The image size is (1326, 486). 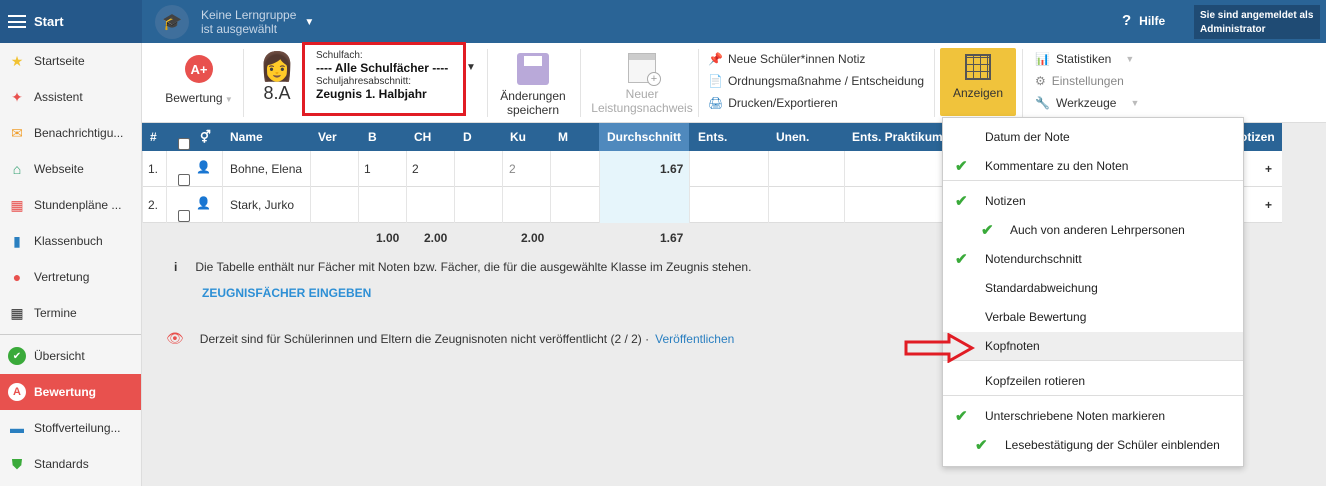 I want to click on help-label: Hilfe, so click(x=1152, y=21).